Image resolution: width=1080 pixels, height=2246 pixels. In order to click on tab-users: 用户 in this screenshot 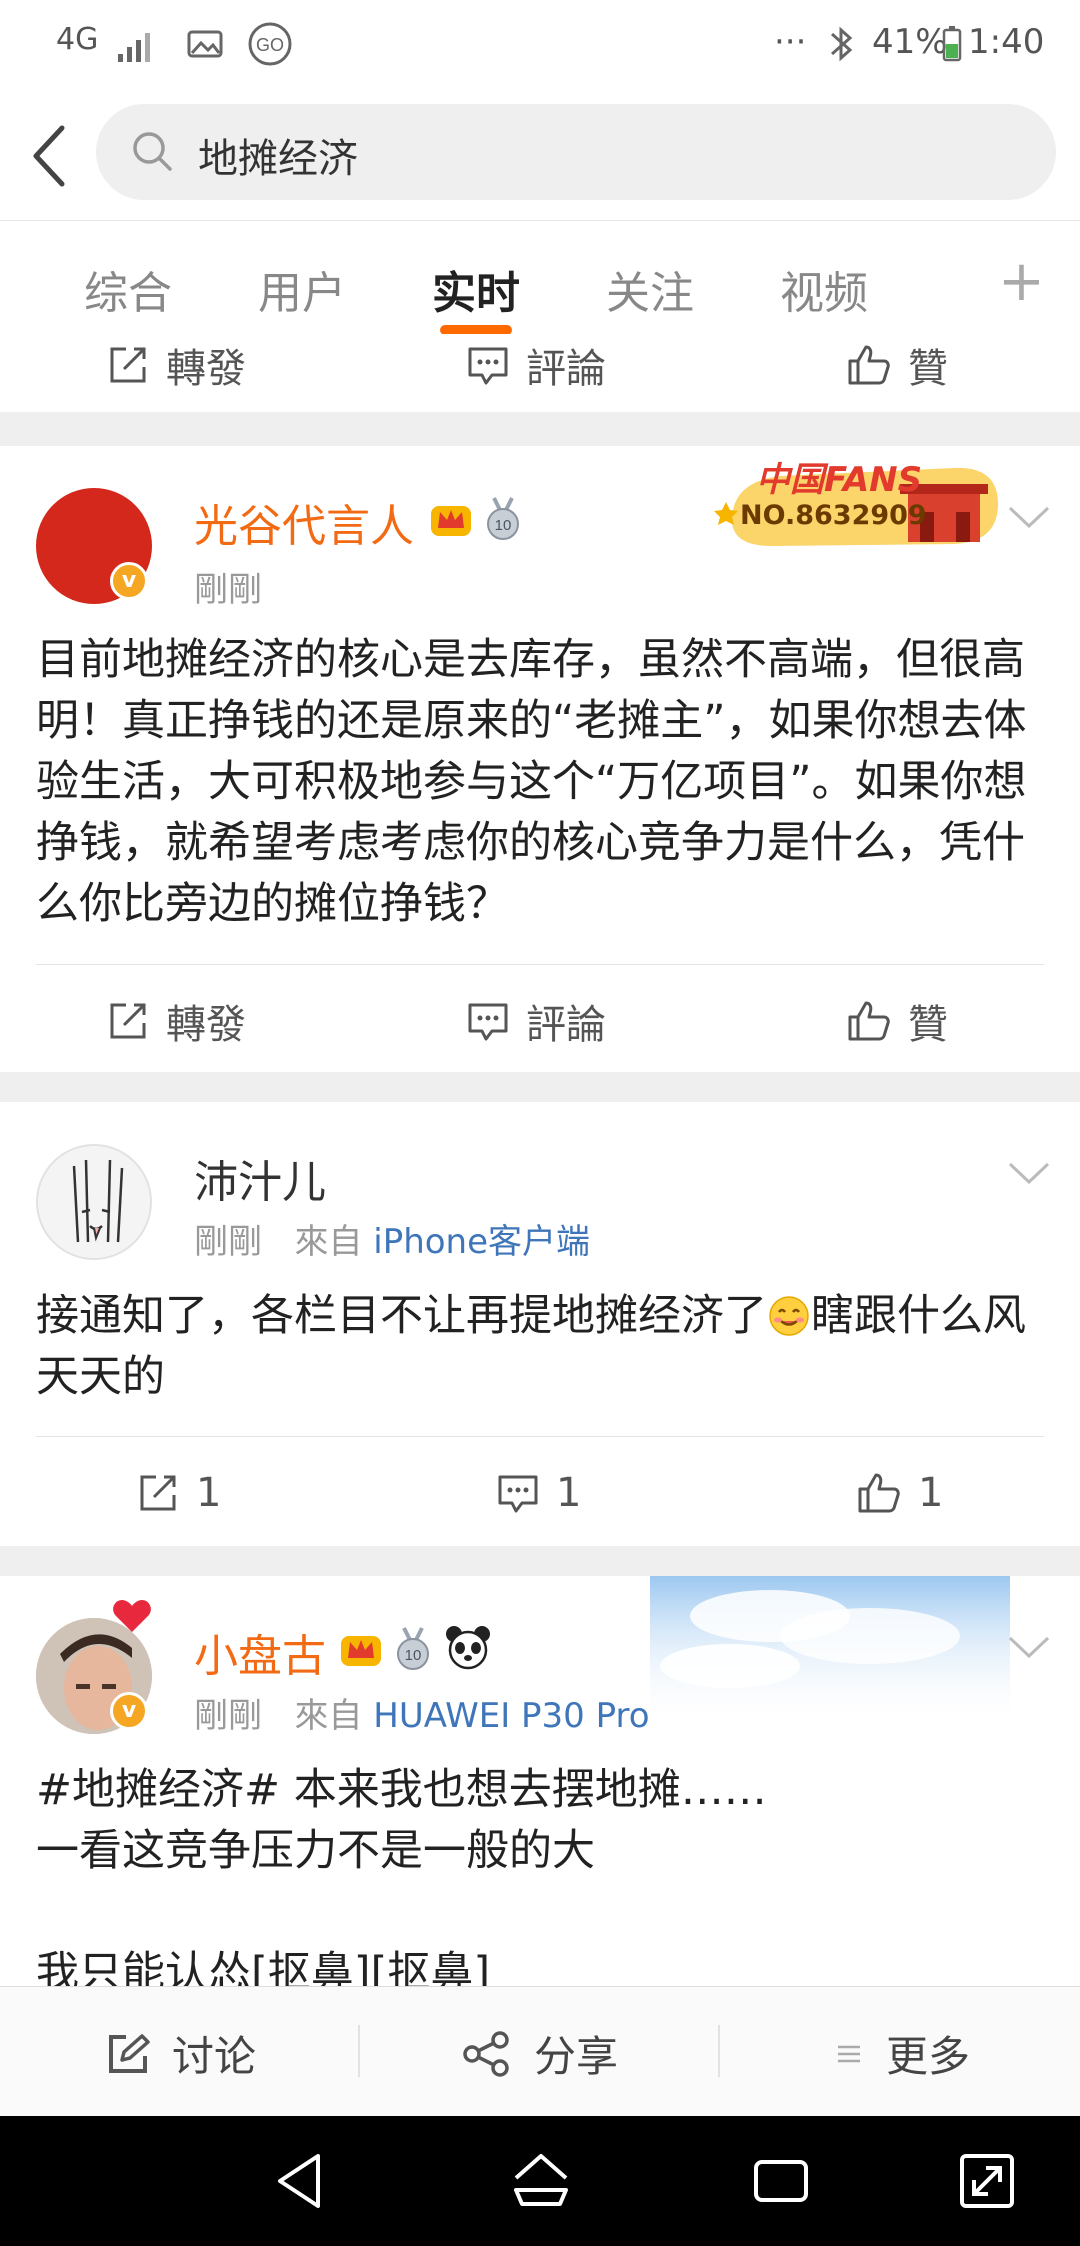, I will do `click(302, 289)`.